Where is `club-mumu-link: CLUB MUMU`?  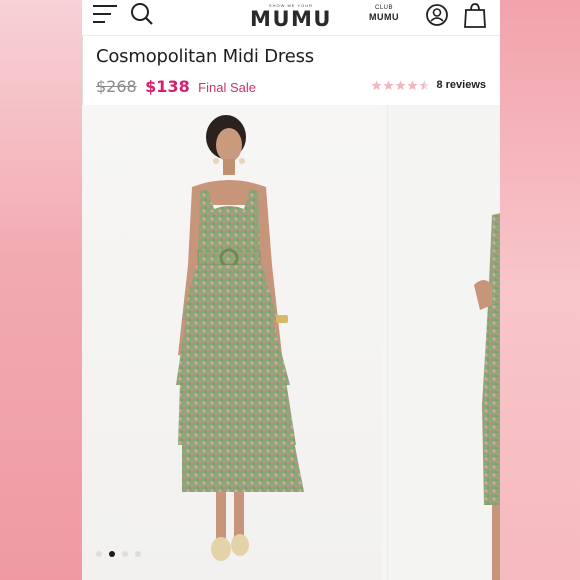 club-mumu-link: CLUB MUMU is located at coordinates (384, 13).